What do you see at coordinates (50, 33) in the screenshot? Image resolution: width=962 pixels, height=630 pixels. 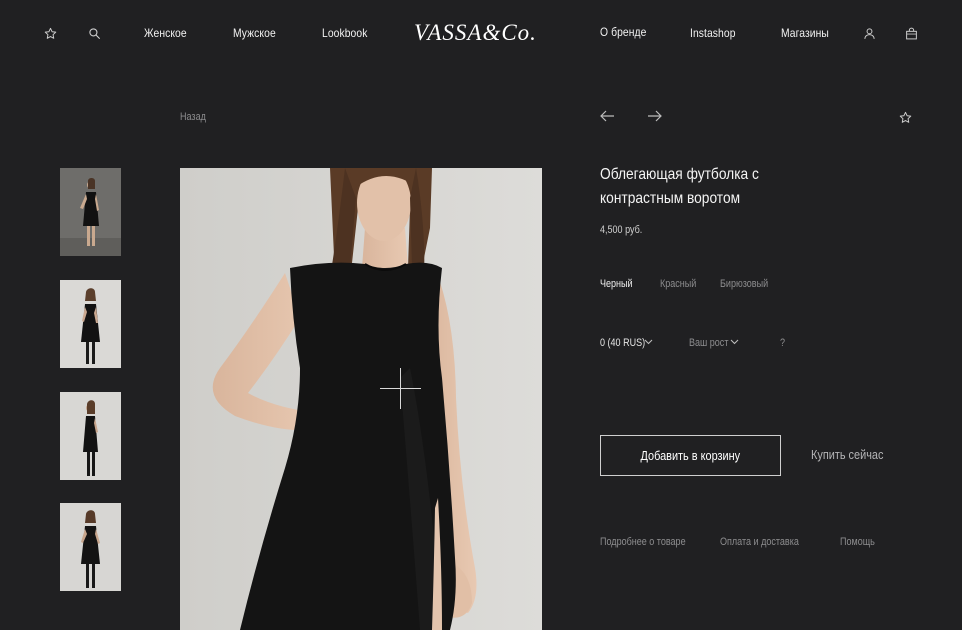 I see `favorites-star-icon` at bounding box center [50, 33].